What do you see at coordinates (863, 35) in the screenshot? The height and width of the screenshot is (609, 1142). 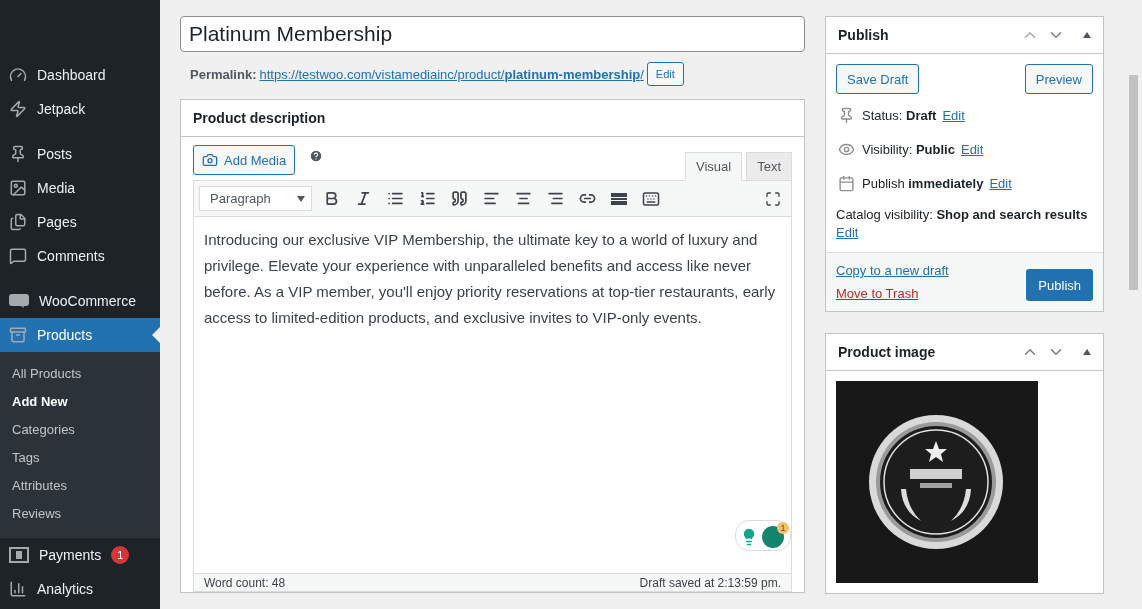 I see `panel-title: Publish` at bounding box center [863, 35].